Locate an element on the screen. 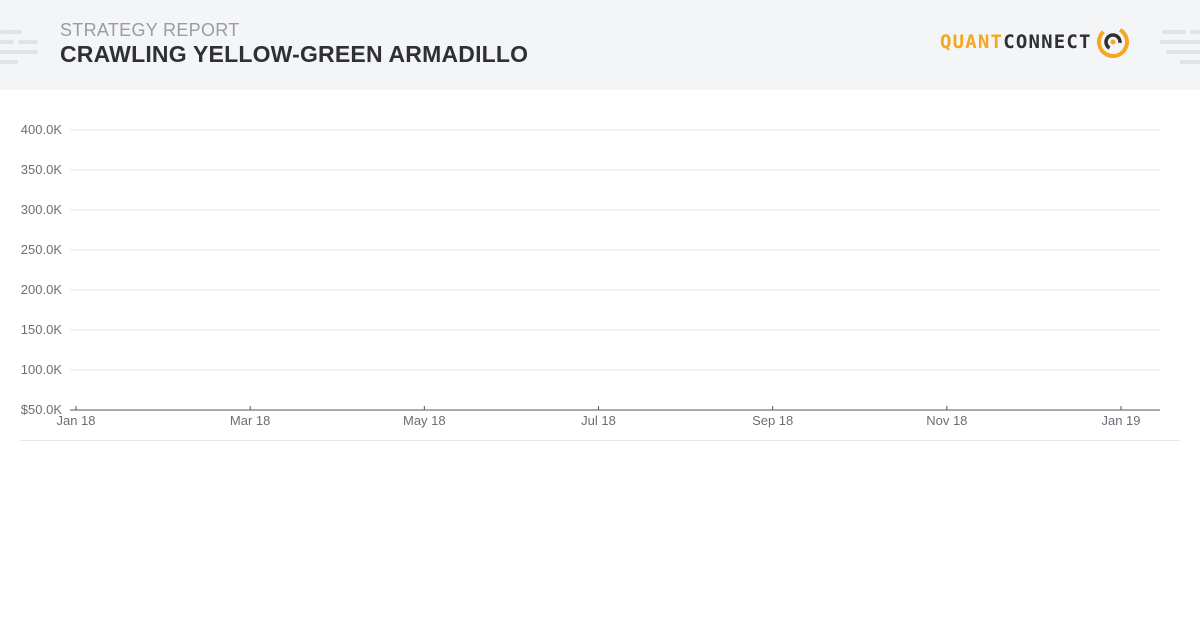  x-tick-label: Sep 18 is located at coordinates (772, 420).